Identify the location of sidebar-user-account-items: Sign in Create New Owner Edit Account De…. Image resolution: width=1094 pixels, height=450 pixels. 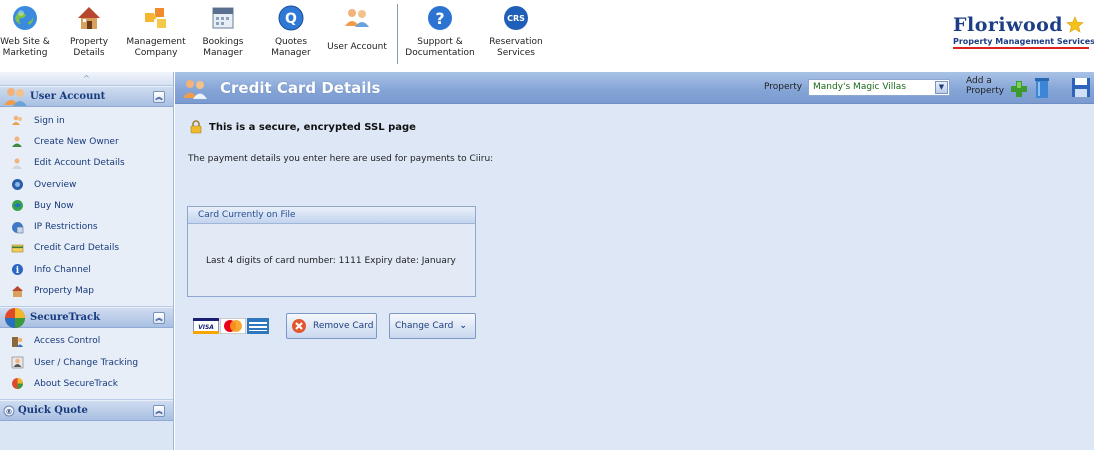
(86, 207).